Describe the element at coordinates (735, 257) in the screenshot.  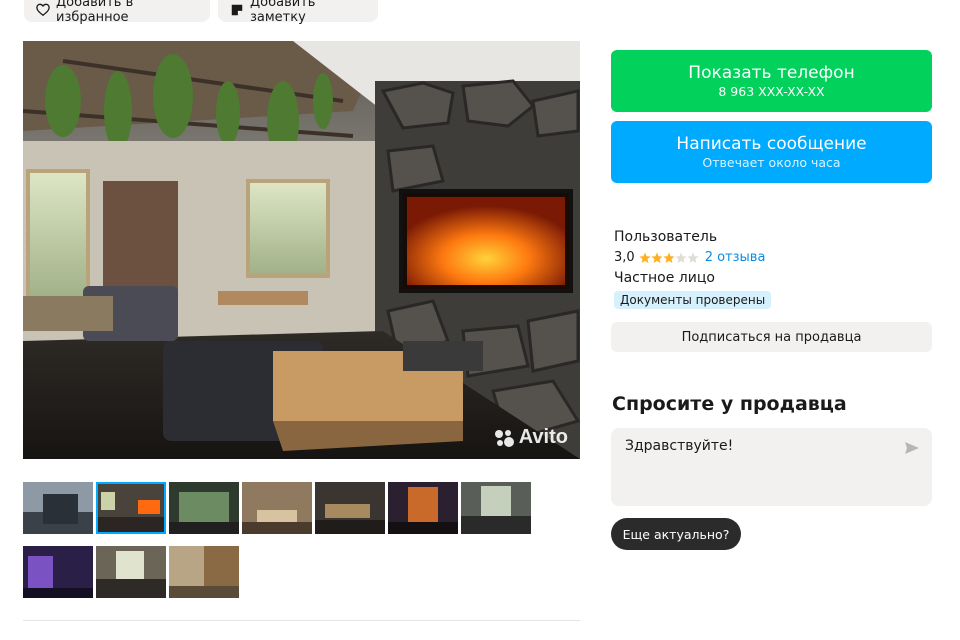
I see `reviews-link: 2 отзыва` at that location.